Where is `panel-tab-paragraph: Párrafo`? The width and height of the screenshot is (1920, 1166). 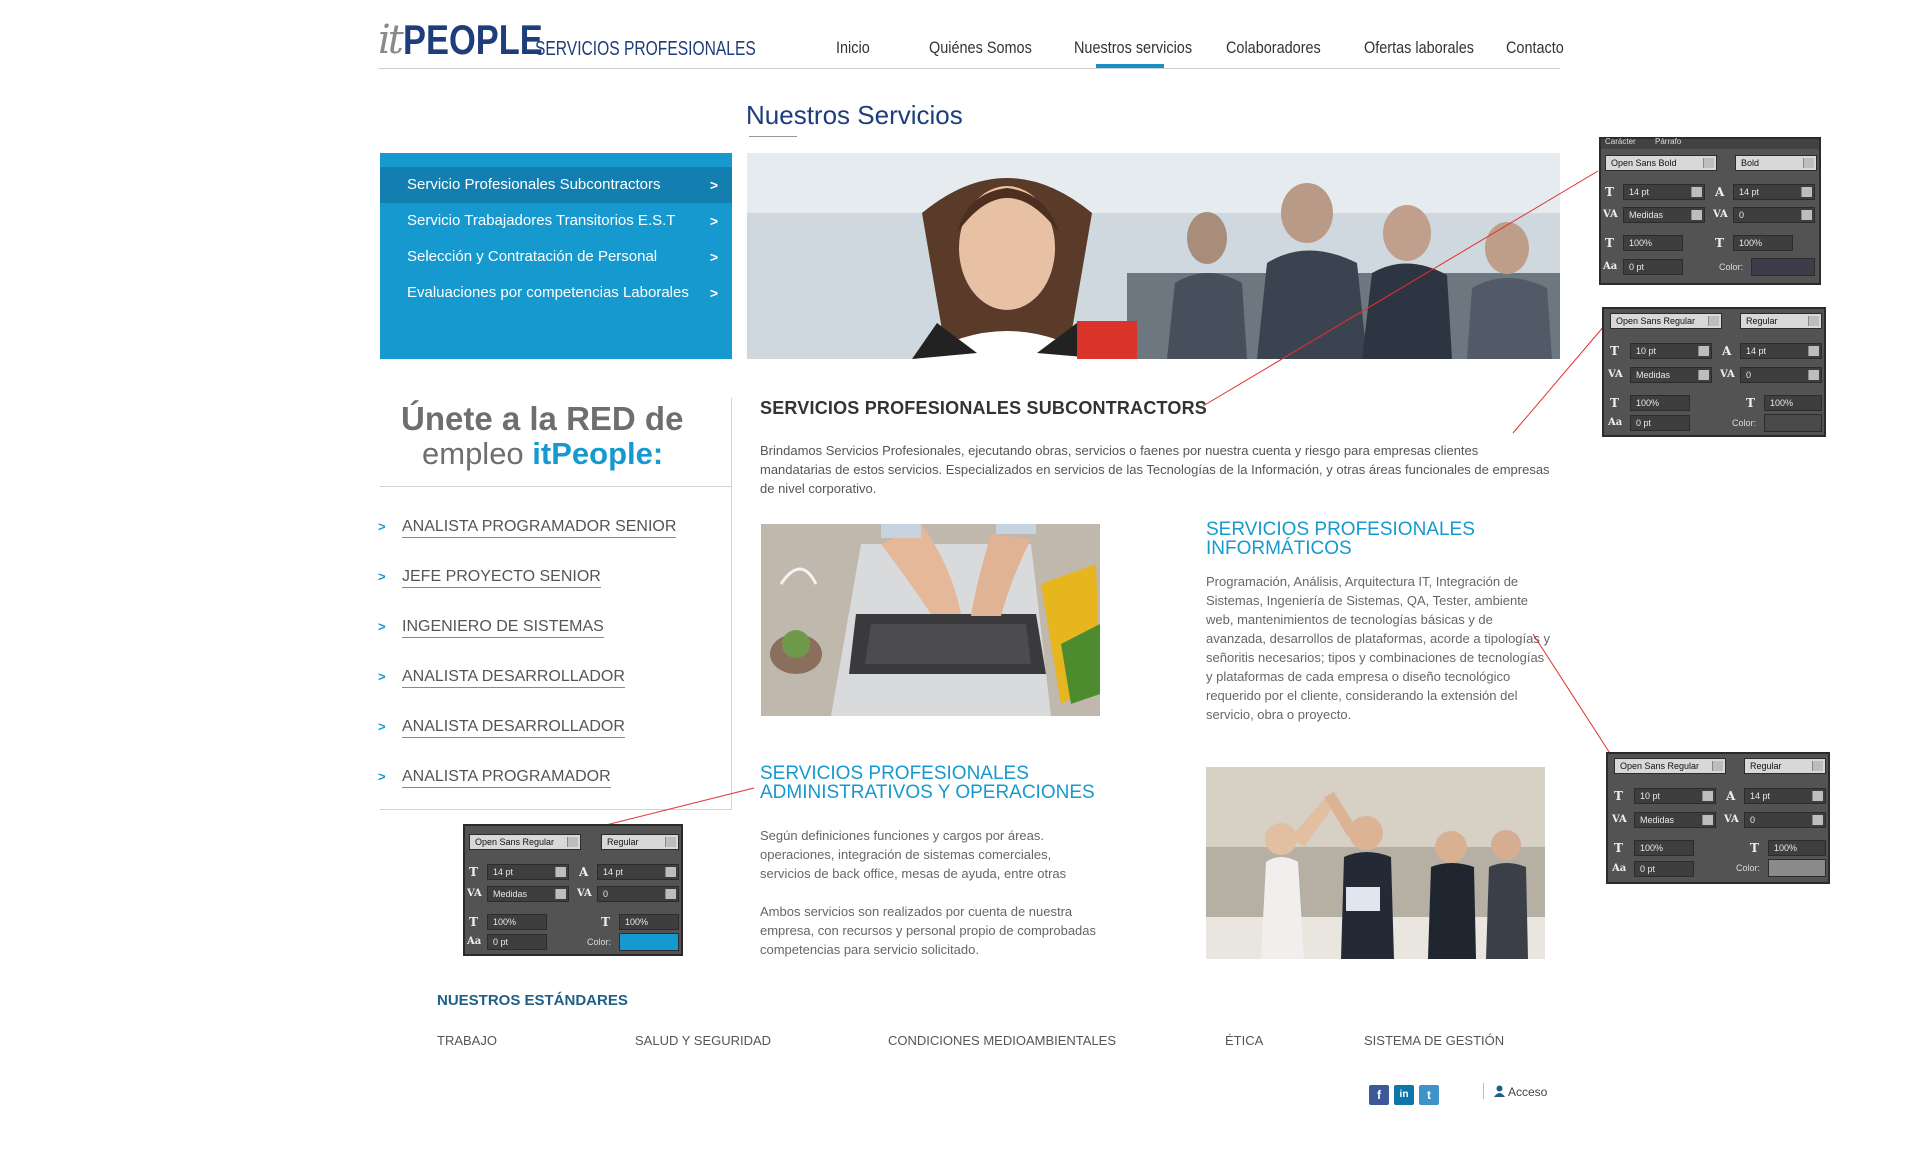 panel-tab-paragraph: Párrafo is located at coordinates (1668, 141).